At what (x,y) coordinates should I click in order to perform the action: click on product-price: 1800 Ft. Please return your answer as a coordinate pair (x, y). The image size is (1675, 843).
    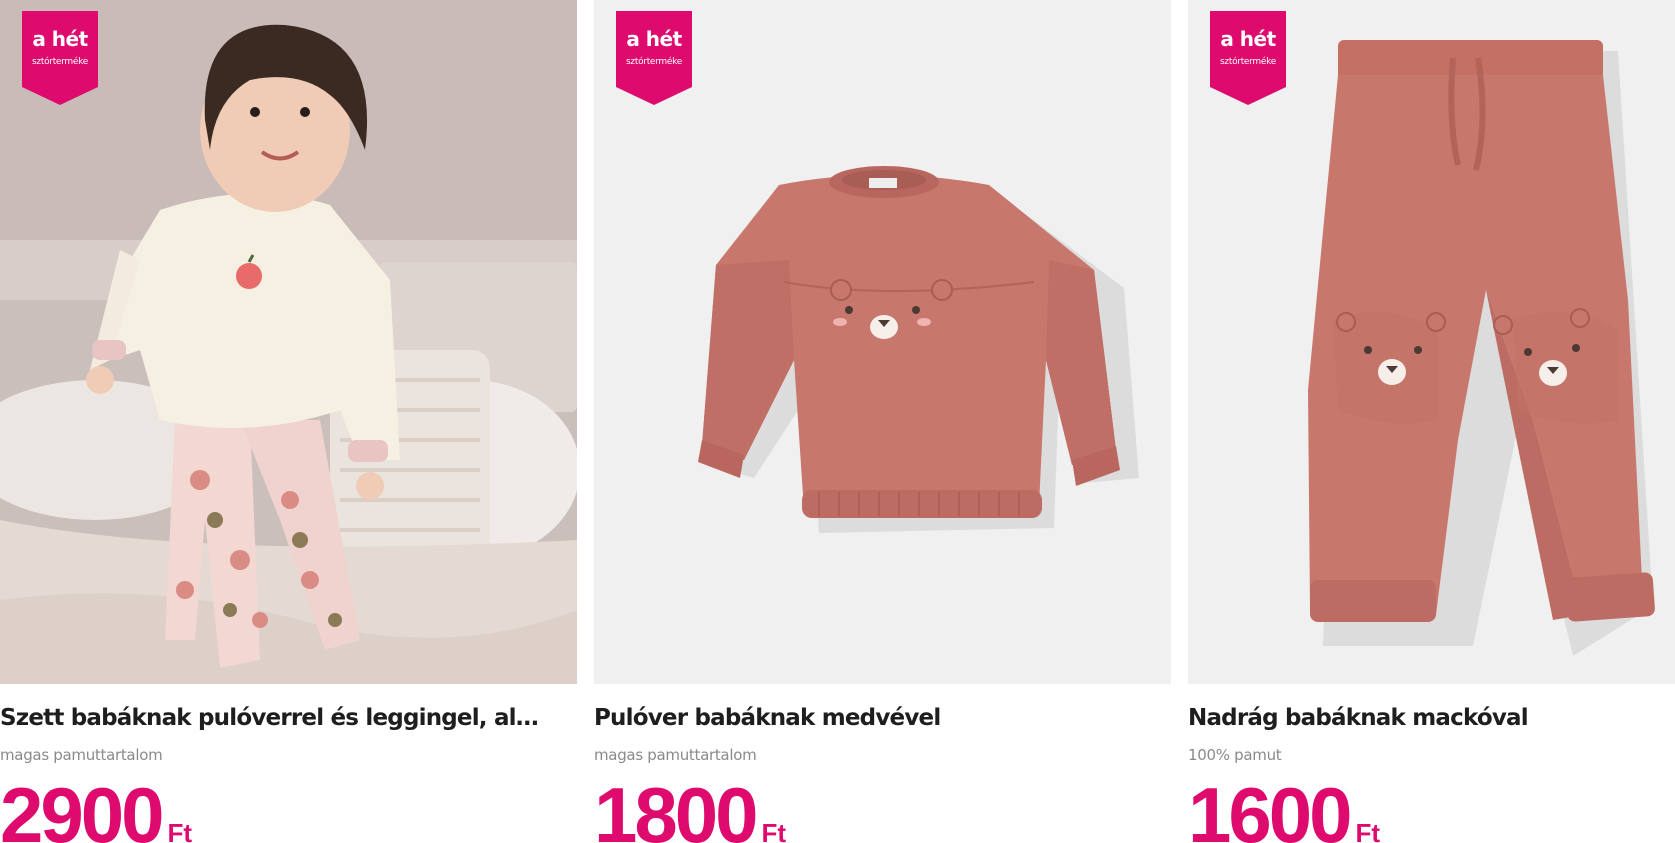
    Looking at the image, I should click on (690, 809).